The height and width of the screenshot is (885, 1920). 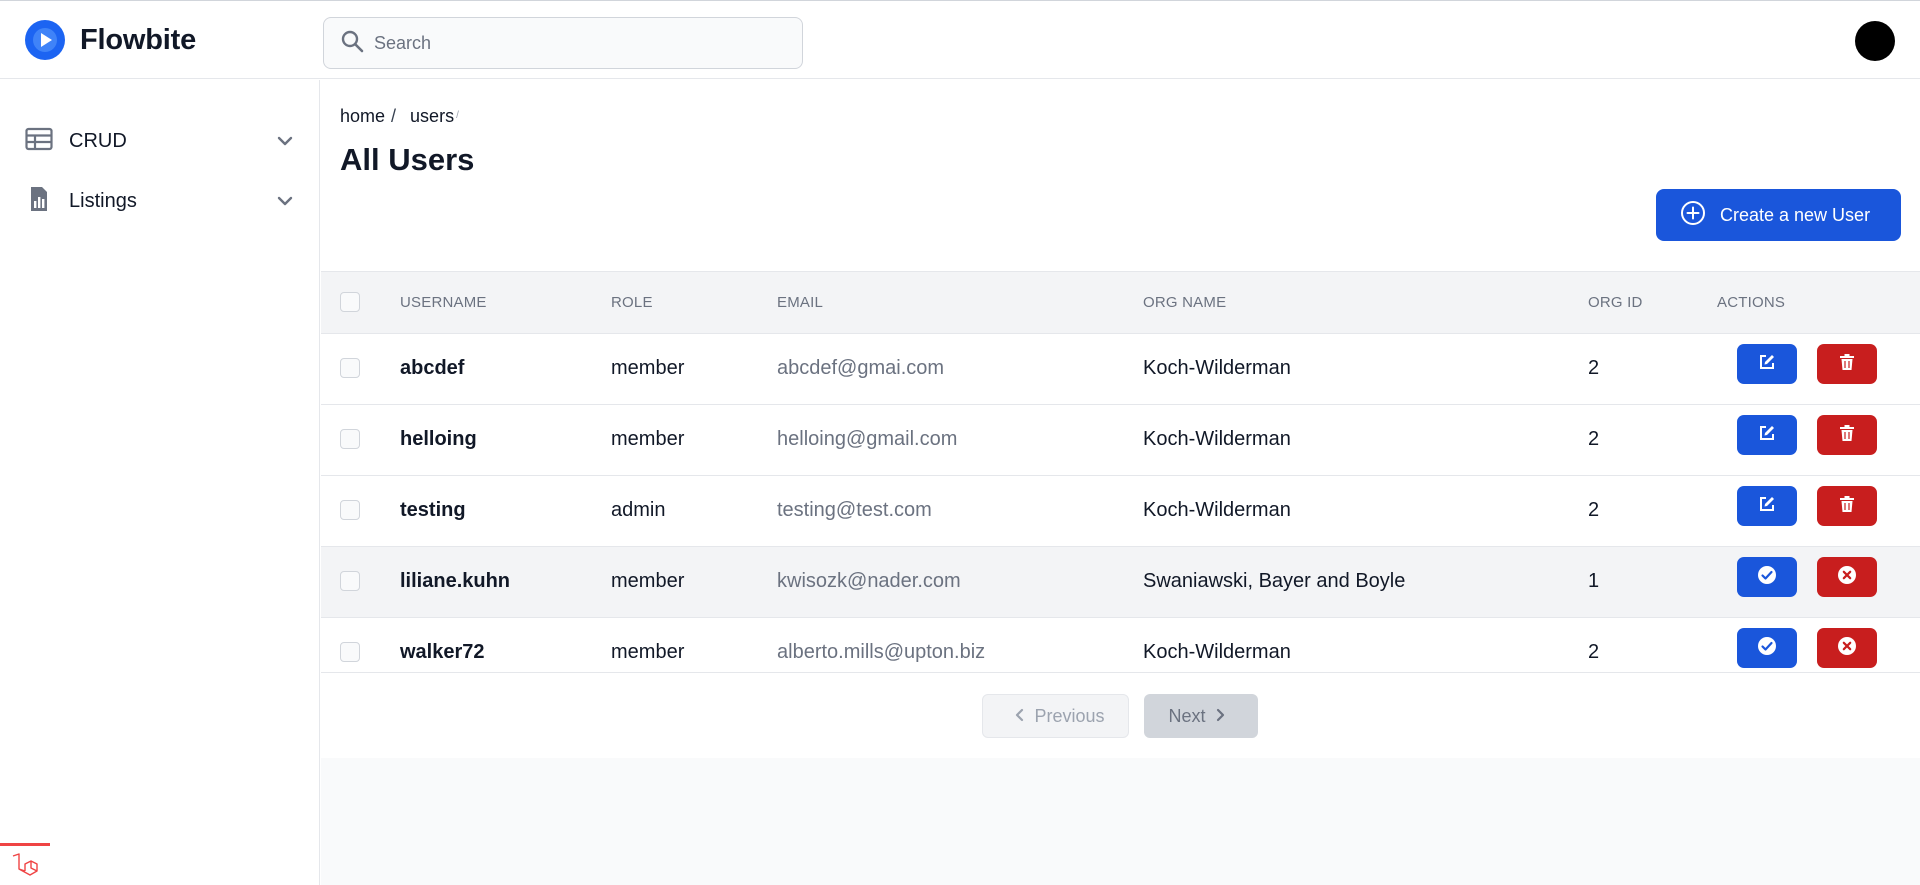 What do you see at coordinates (25, 864) in the screenshot?
I see `laravel-debug-icon` at bounding box center [25, 864].